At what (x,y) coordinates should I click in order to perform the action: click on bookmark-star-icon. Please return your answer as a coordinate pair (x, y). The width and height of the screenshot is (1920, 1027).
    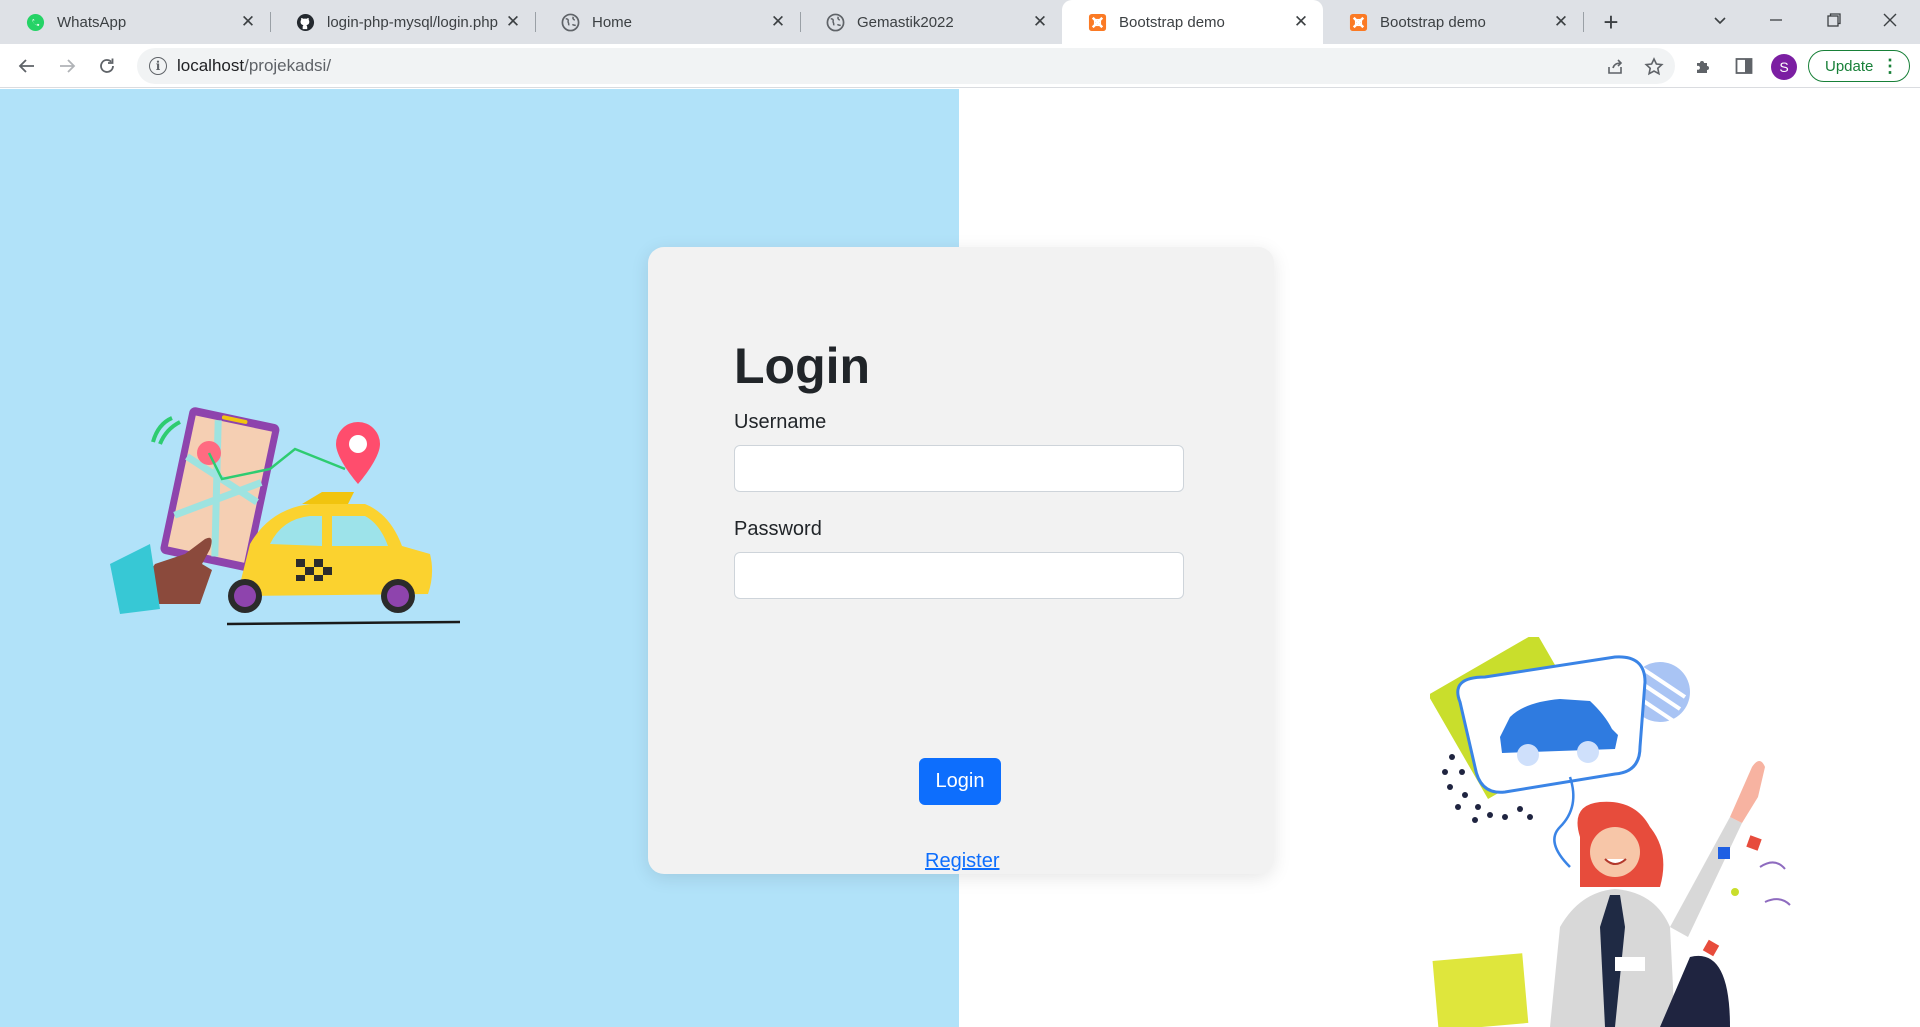
    Looking at the image, I should click on (1654, 67).